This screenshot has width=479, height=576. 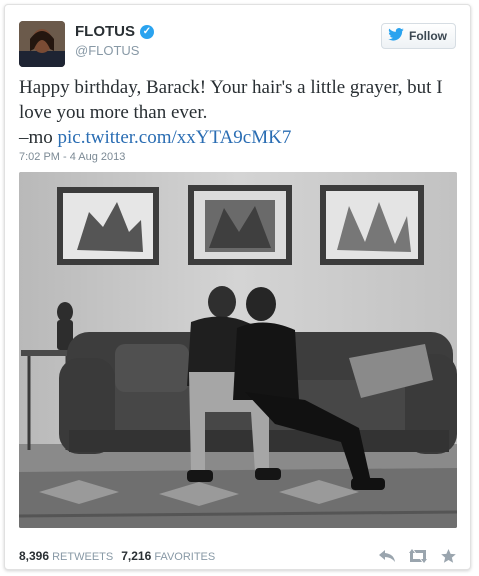 I want to click on favorites-count: 7,216, so click(x=136, y=556).